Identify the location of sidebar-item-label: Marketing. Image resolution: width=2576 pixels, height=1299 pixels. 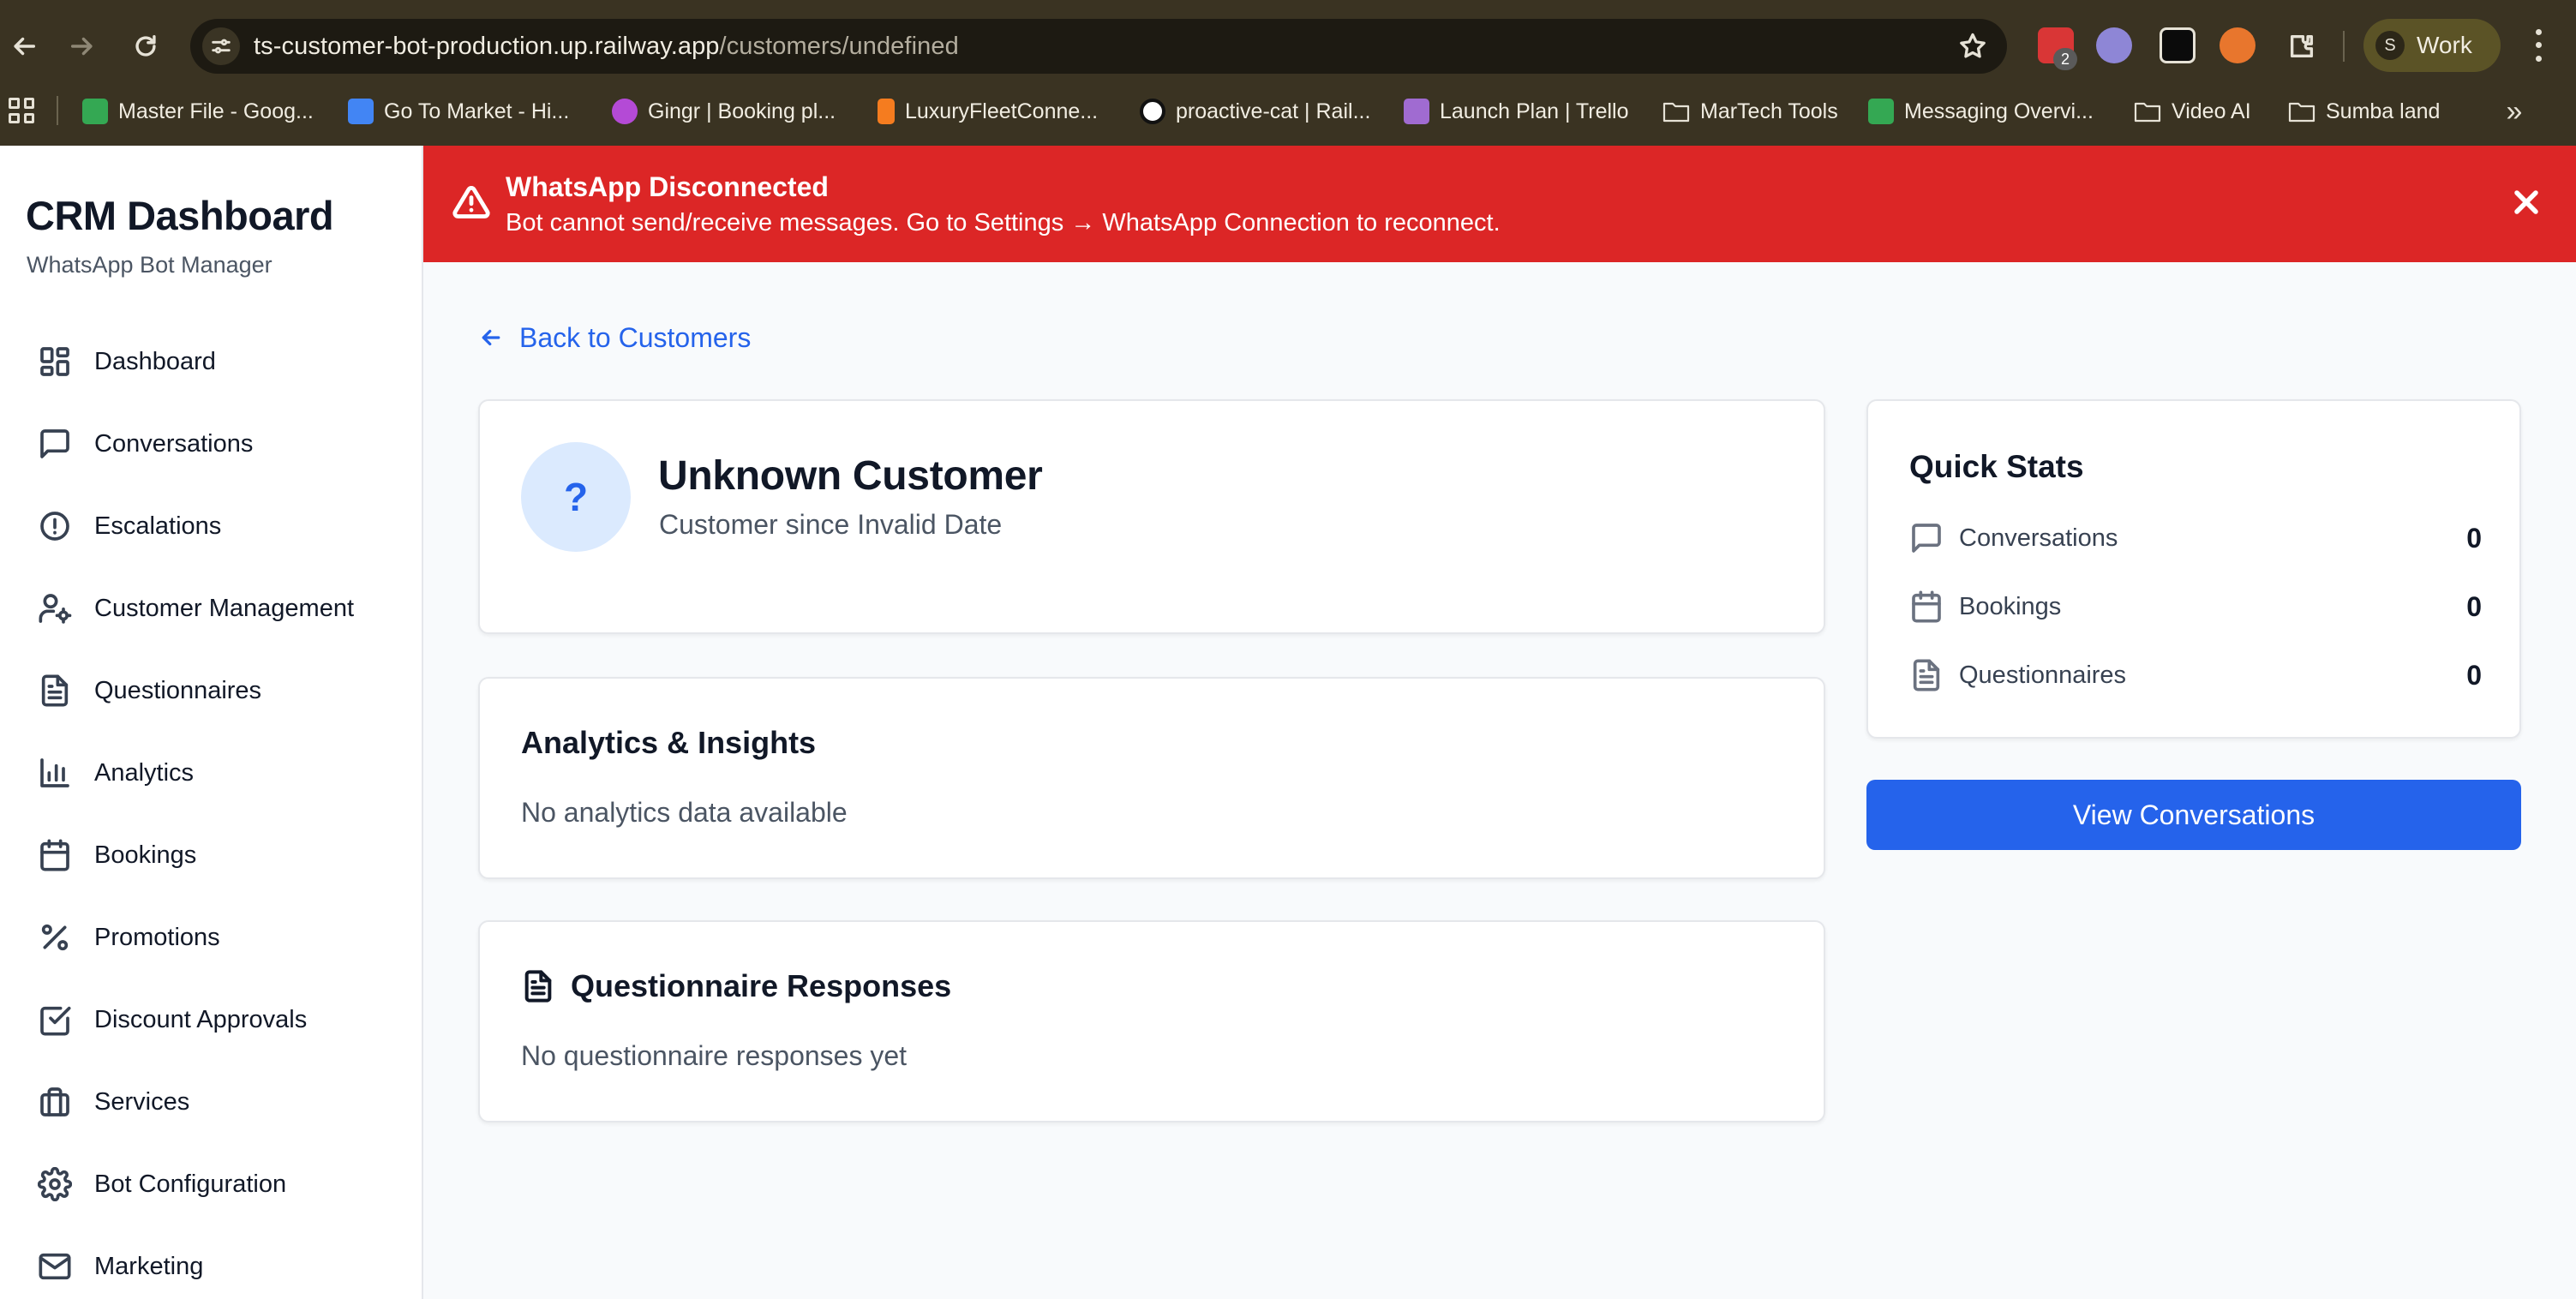
(149, 1266).